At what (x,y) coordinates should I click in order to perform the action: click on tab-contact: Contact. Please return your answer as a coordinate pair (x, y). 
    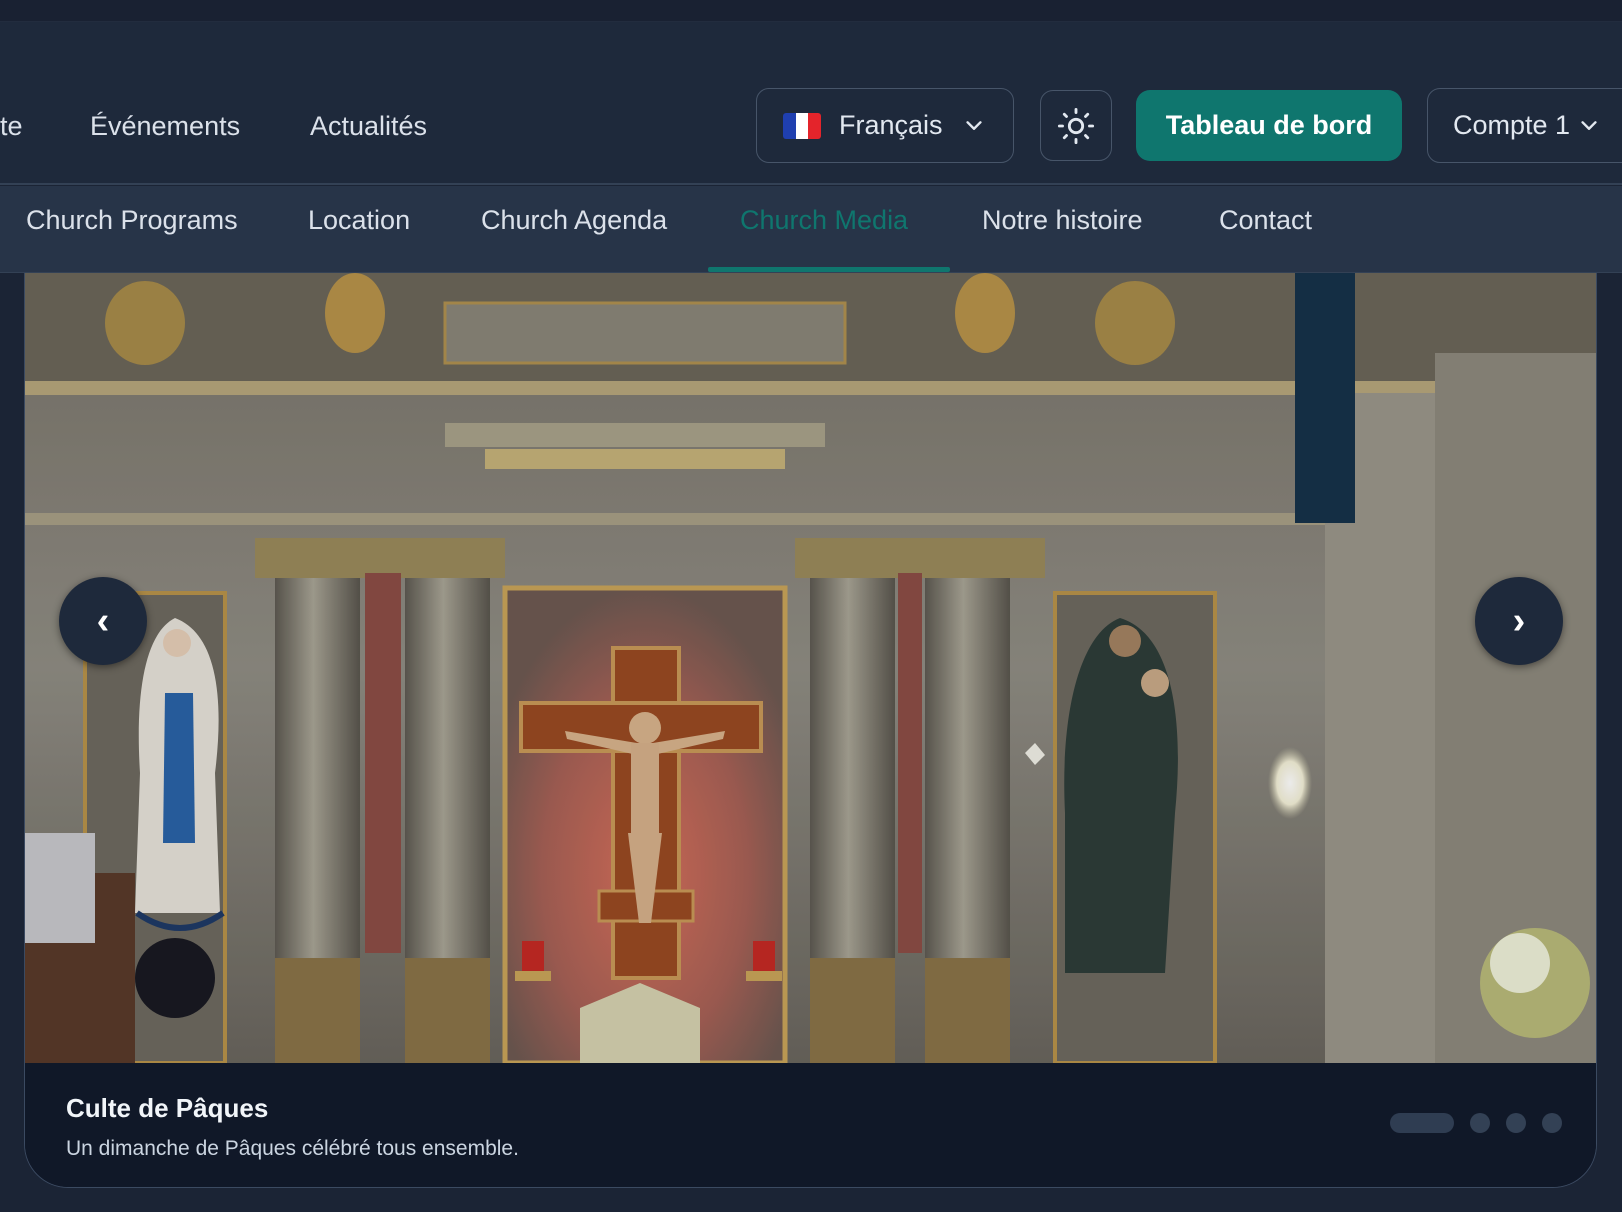
    Looking at the image, I should click on (1265, 229).